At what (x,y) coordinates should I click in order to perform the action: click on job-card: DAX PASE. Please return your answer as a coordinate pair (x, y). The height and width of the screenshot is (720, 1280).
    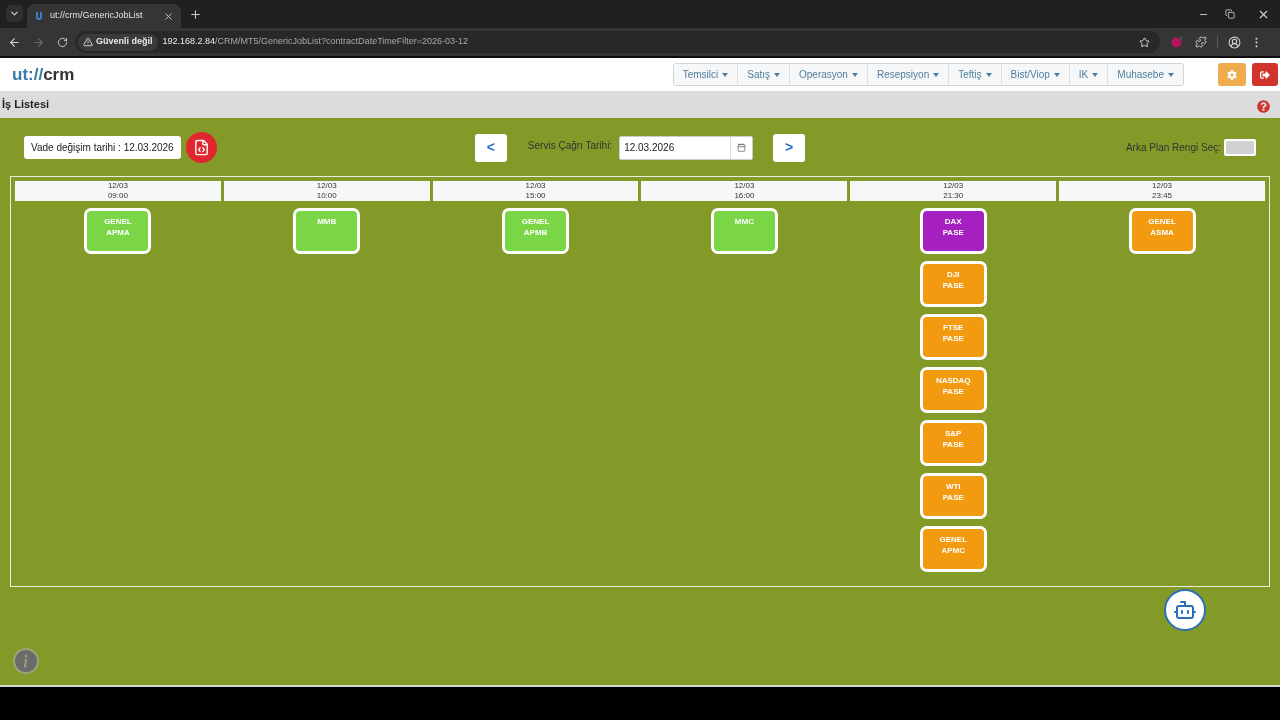
    Looking at the image, I should click on (953, 231).